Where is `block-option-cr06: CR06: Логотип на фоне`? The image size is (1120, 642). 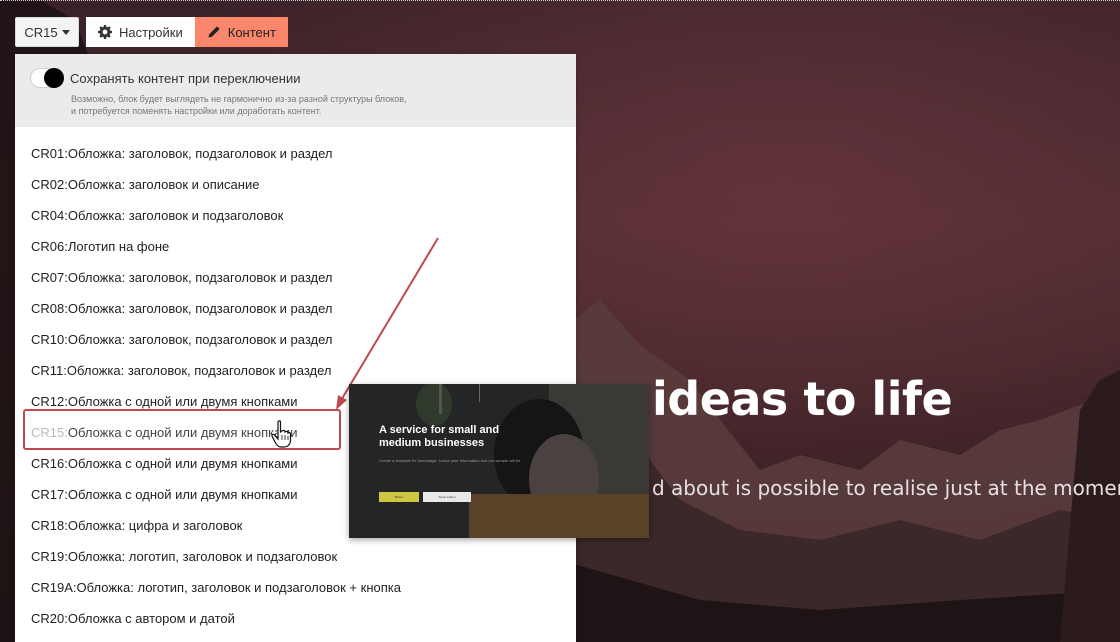
block-option-cr06: CR06: Логотип на фоне is located at coordinates (295, 246).